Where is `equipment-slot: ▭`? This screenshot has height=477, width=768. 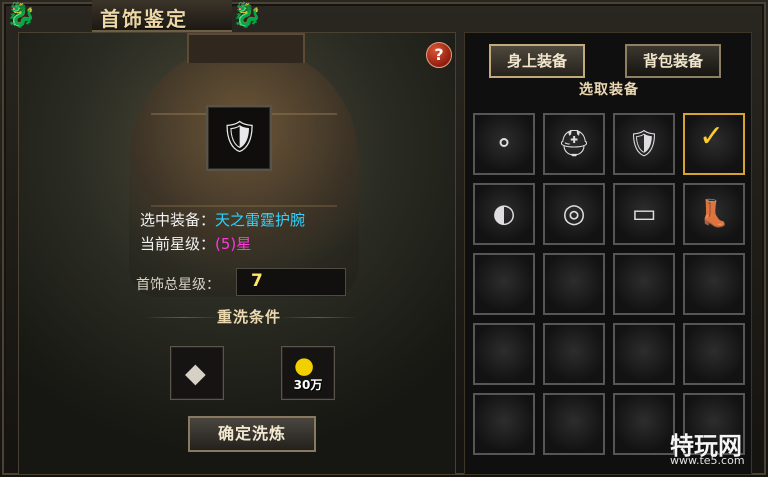 equipment-slot: ▭ is located at coordinates (644, 214).